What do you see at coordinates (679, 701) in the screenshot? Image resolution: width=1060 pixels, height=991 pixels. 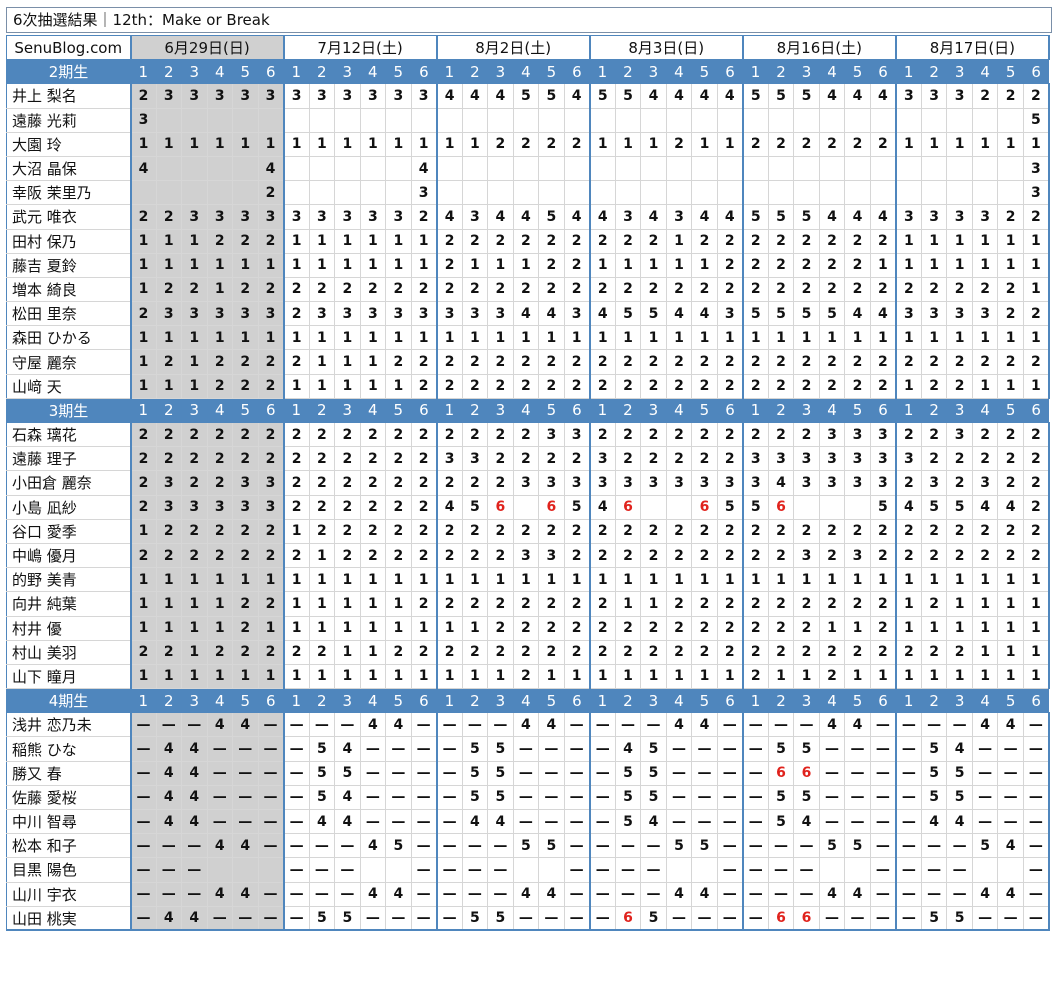 I see `slot-label: 4` at bounding box center [679, 701].